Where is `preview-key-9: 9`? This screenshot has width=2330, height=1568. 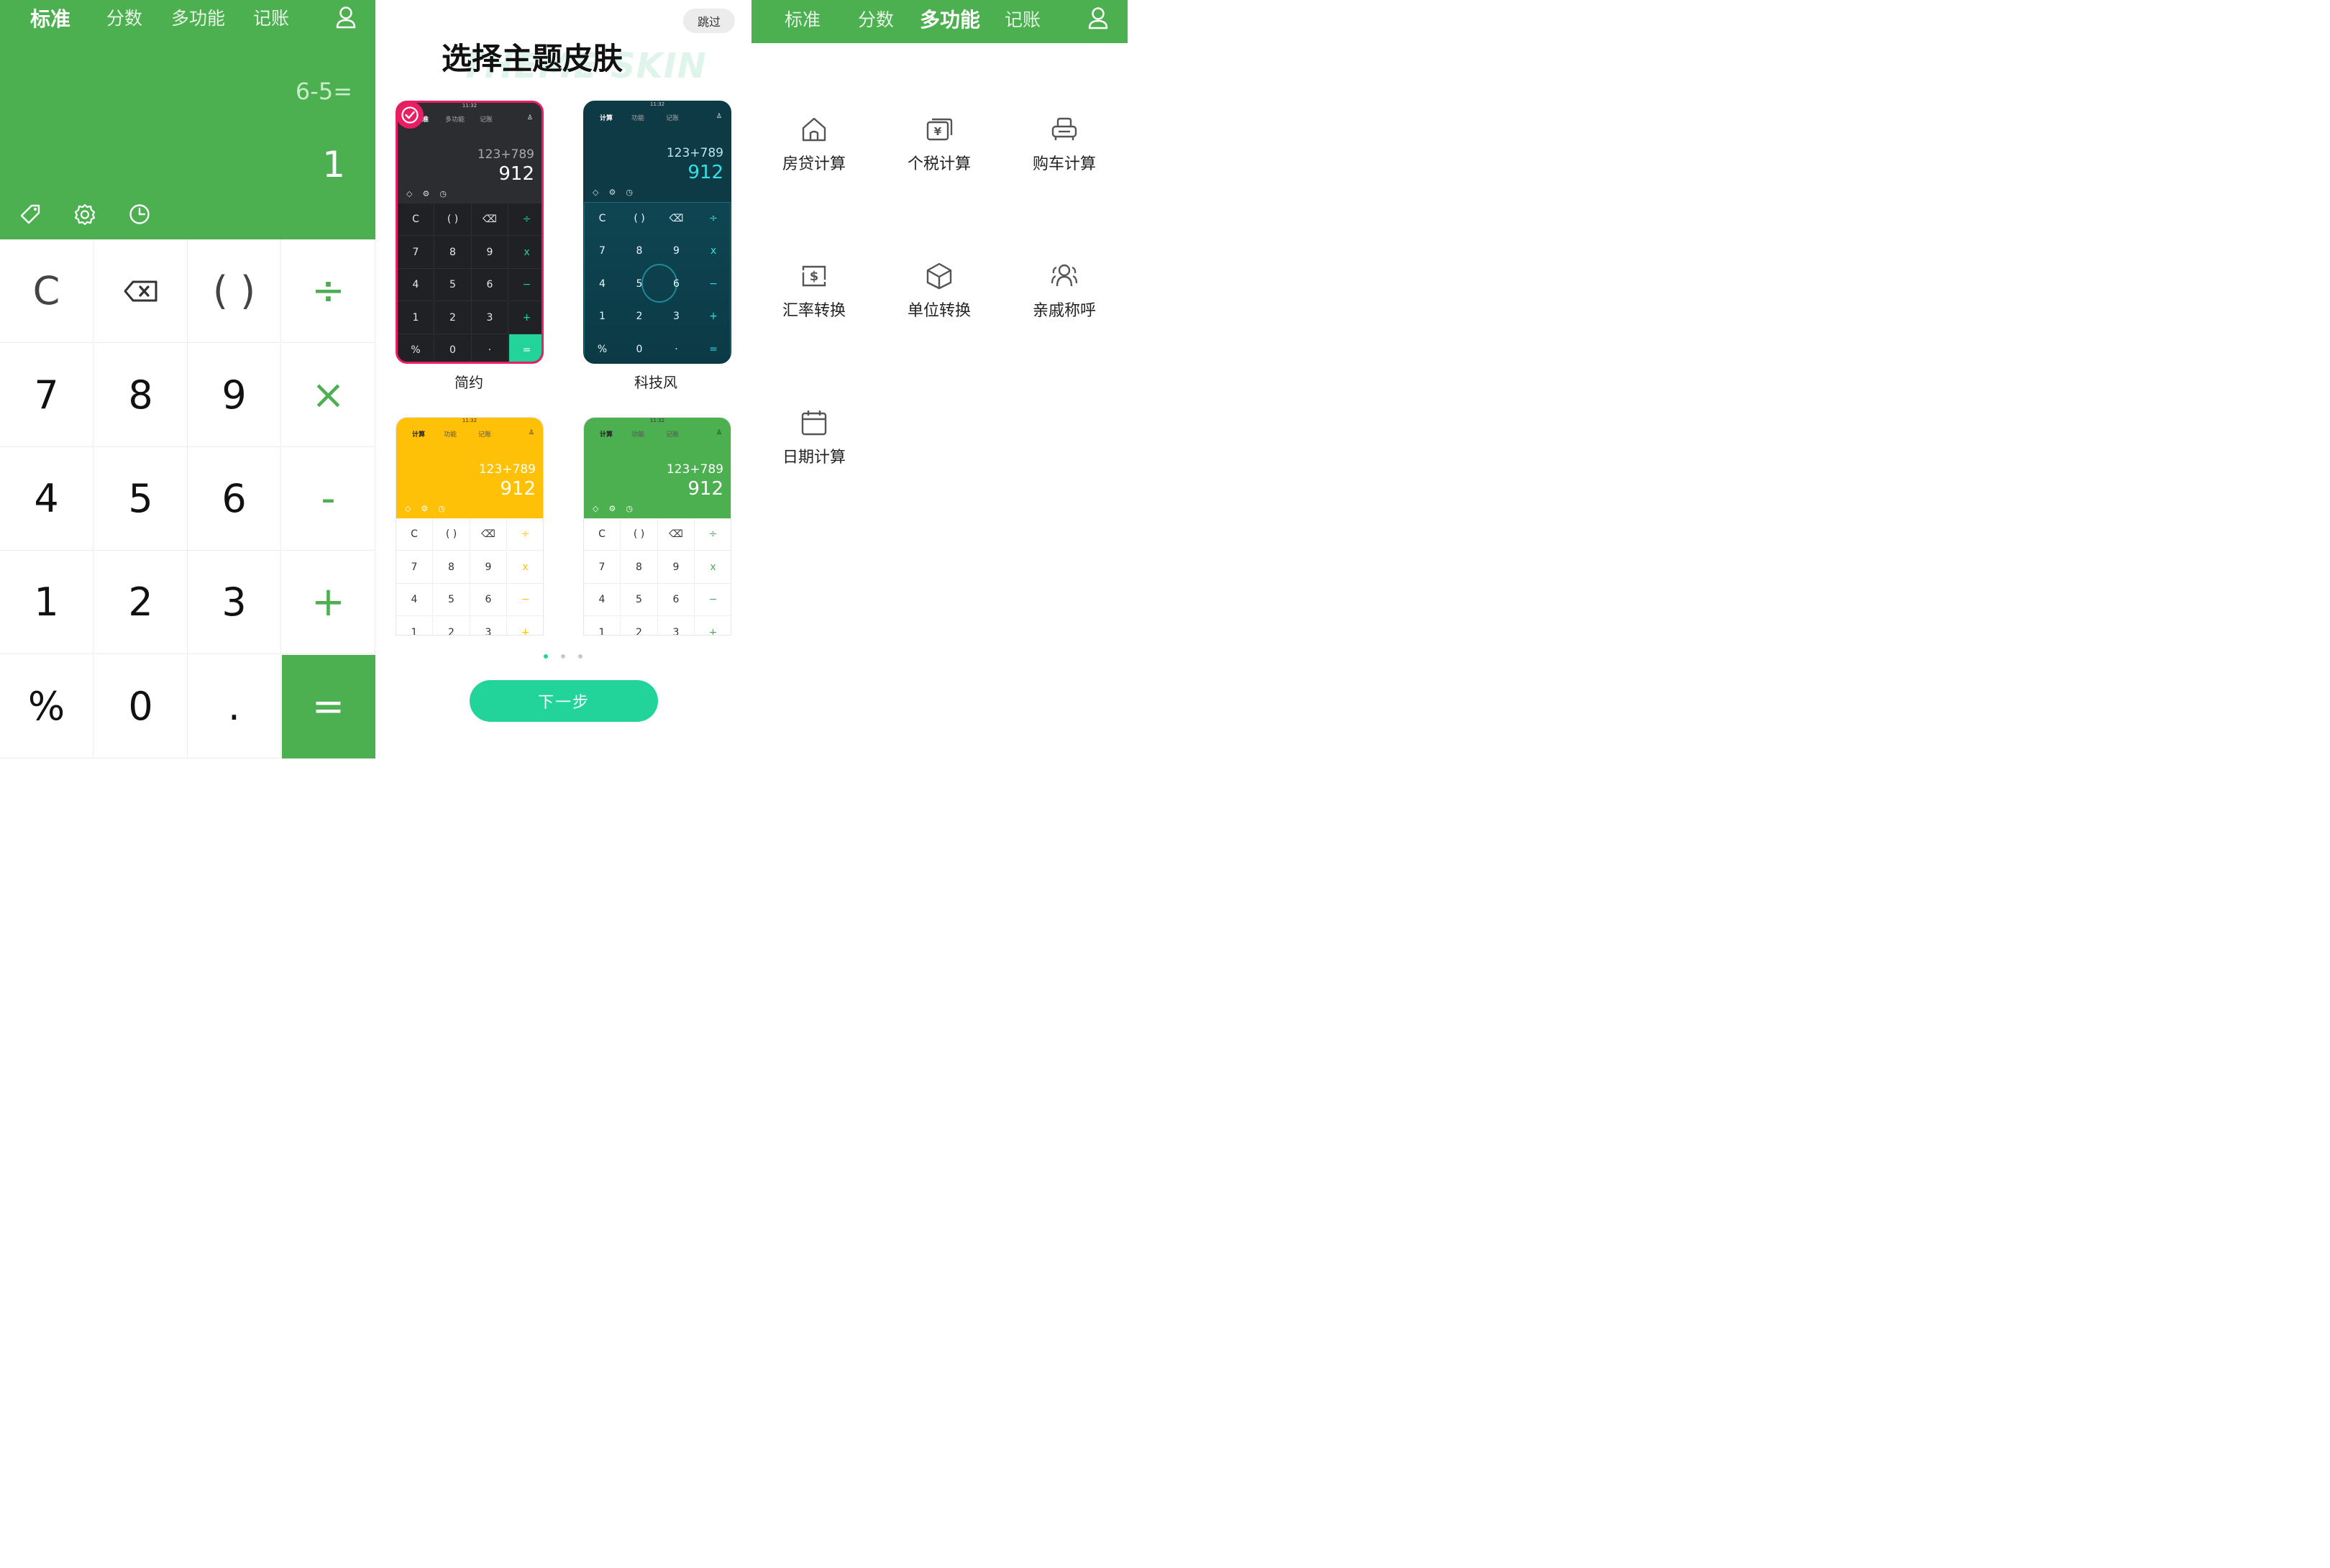 preview-key-9: 9 is located at coordinates (676, 567).